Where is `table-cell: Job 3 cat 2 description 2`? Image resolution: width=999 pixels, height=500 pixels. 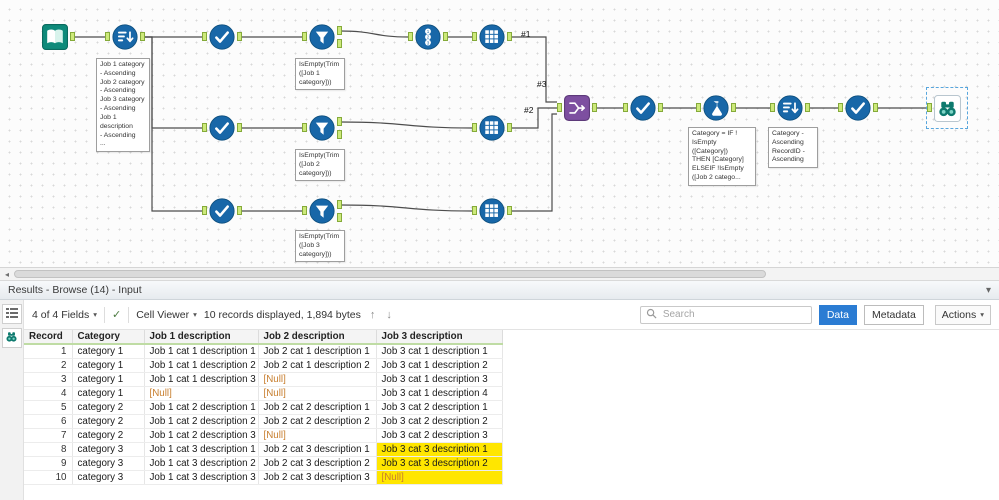 table-cell: Job 3 cat 2 description 2 is located at coordinates (439, 421).